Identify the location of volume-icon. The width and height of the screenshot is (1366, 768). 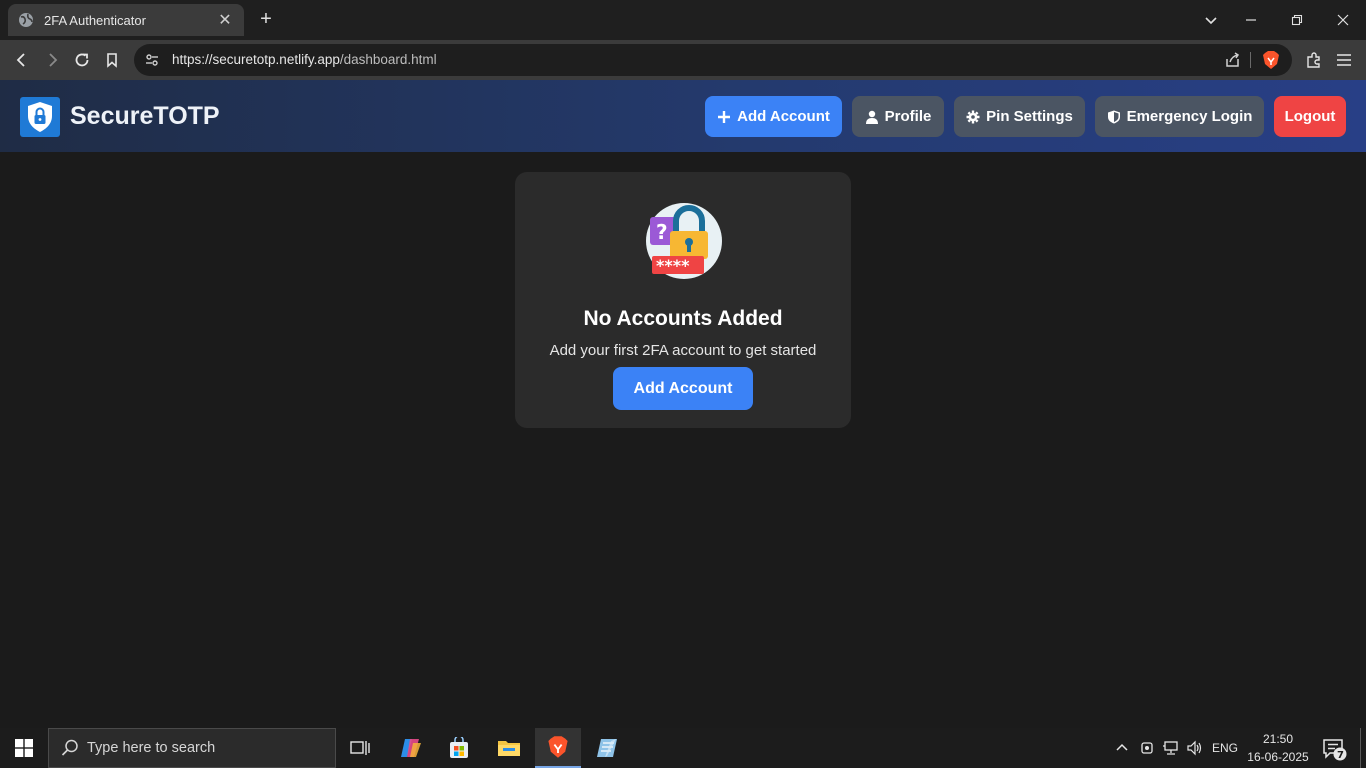
(1195, 748).